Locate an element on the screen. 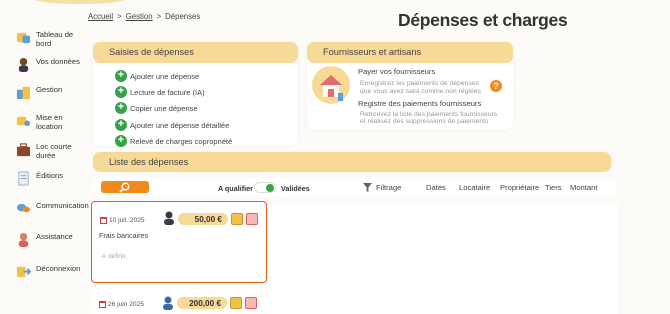 Image resolution: width=670 pixels, height=314 pixels. suppliers-card-title: Fournisseurs et artisans is located at coordinates (410, 52).